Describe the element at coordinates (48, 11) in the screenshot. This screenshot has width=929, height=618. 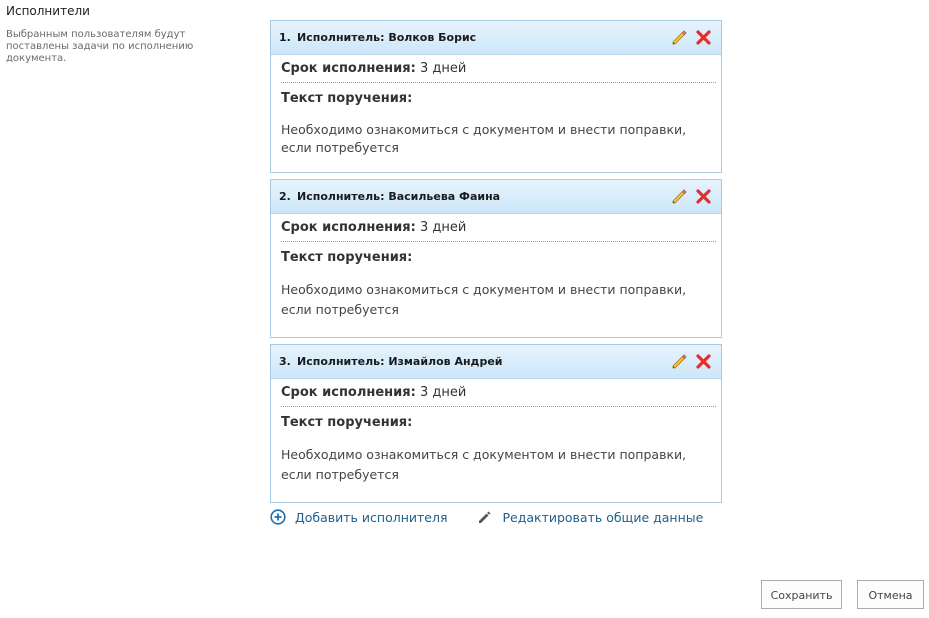
I see `section-title: Исполнители` at that location.